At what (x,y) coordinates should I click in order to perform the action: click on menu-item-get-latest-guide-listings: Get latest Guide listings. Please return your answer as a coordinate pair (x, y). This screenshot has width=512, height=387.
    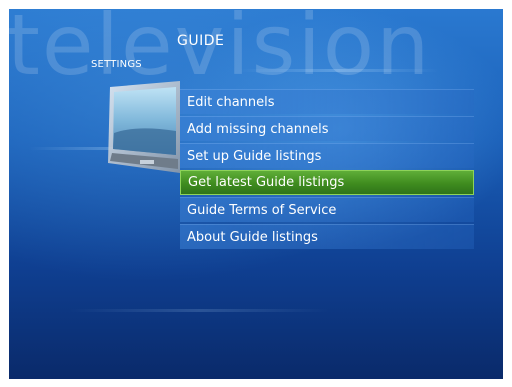
    Looking at the image, I should click on (327, 182).